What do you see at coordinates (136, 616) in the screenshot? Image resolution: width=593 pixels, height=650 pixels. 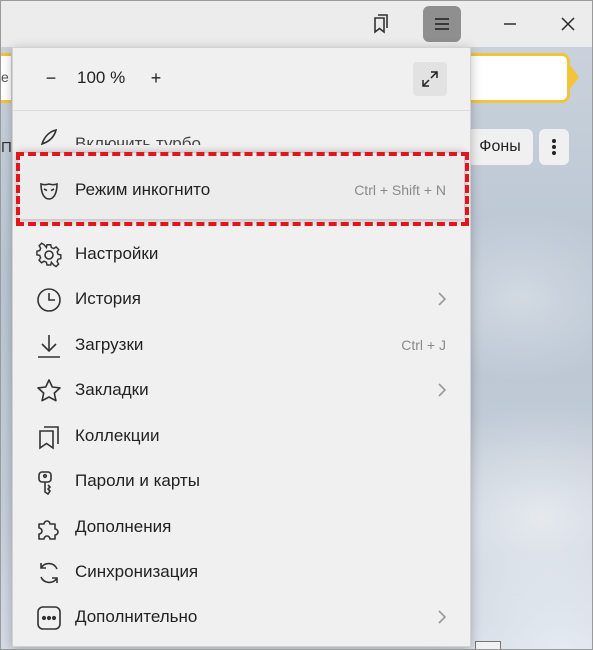 I see `menu-item-label: Дополнительно` at bounding box center [136, 616].